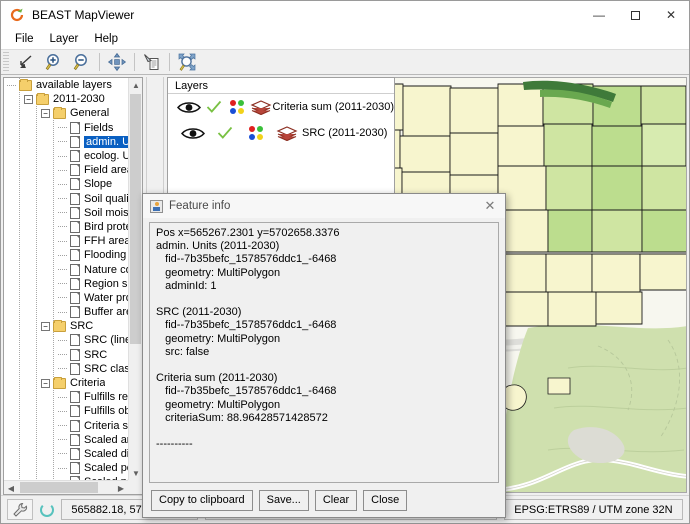 The height and width of the screenshot is (524, 690). Describe the element at coordinates (106, 39) in the screenshot. I see `menu-help: Help` at that location.